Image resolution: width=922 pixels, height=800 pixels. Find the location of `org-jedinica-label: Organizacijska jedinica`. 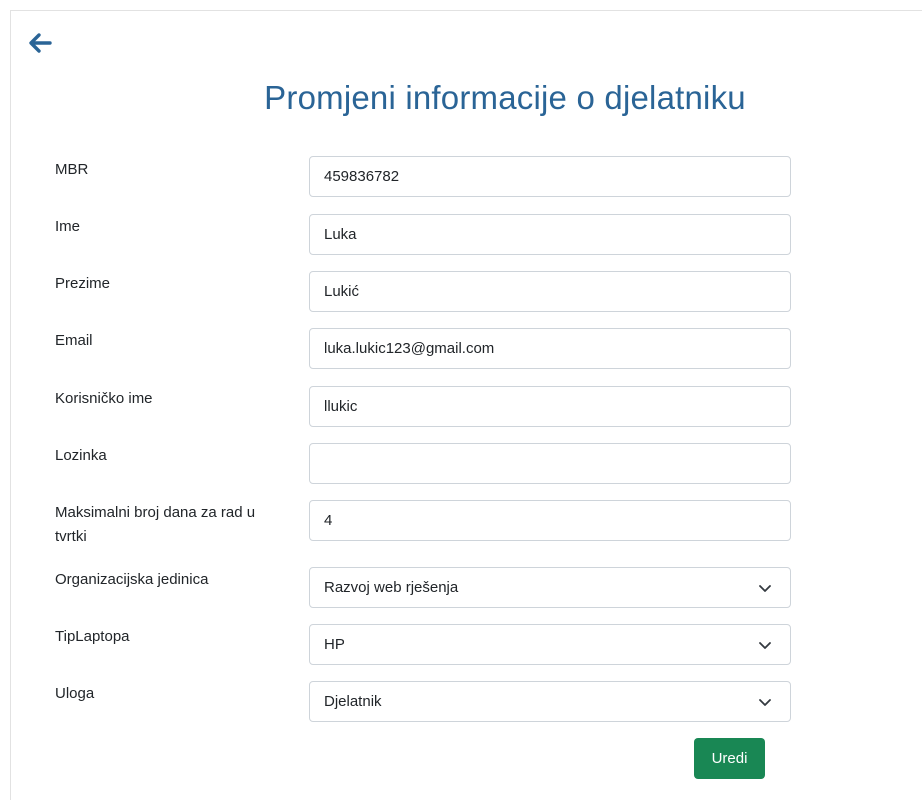

org-jedinica-label: Organizacijska jedinica is located at coordinates (132, 579).